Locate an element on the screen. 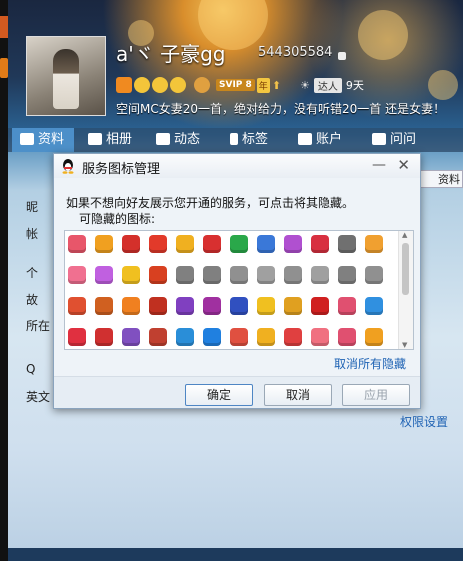  left-strip is located at coordinates (4, 280).